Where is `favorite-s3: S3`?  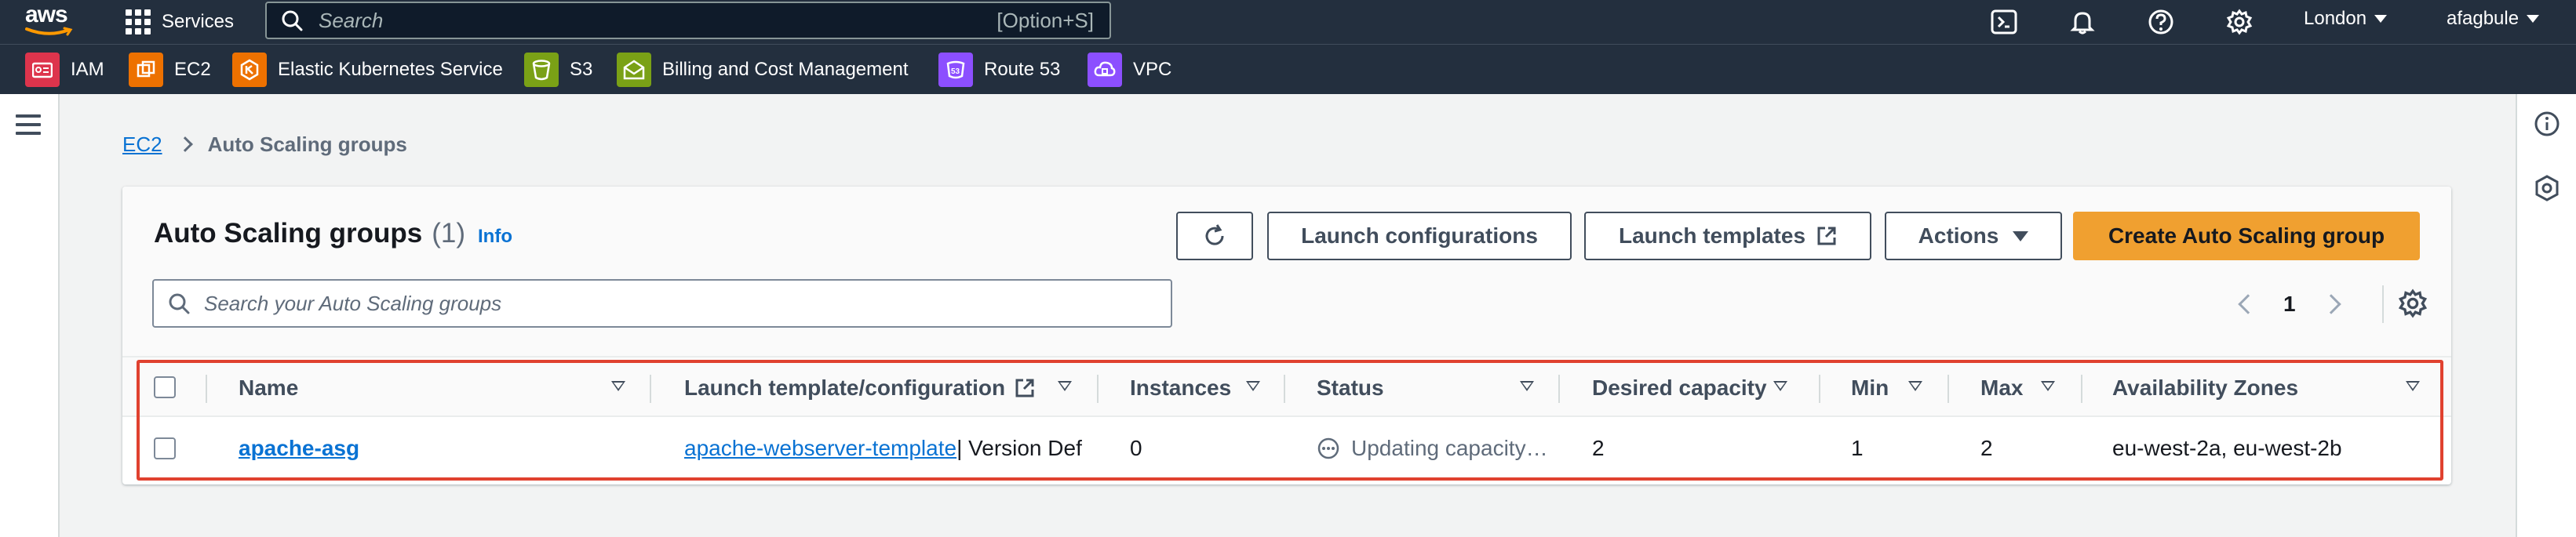
favorite-s3: S3 is located at coordinates (558, 70).